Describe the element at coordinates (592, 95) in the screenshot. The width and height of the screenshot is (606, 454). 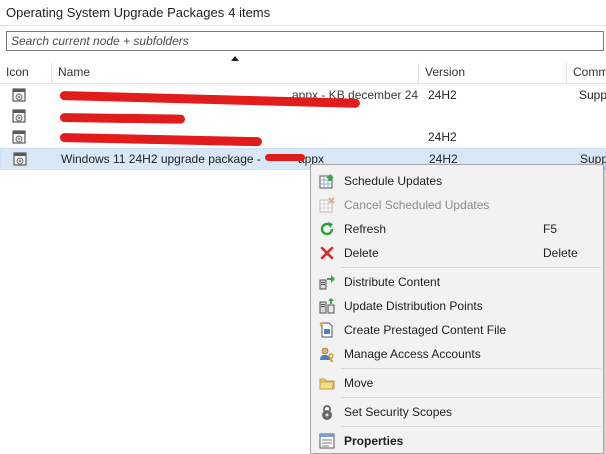
I see `row-comments: Supp` at that location.